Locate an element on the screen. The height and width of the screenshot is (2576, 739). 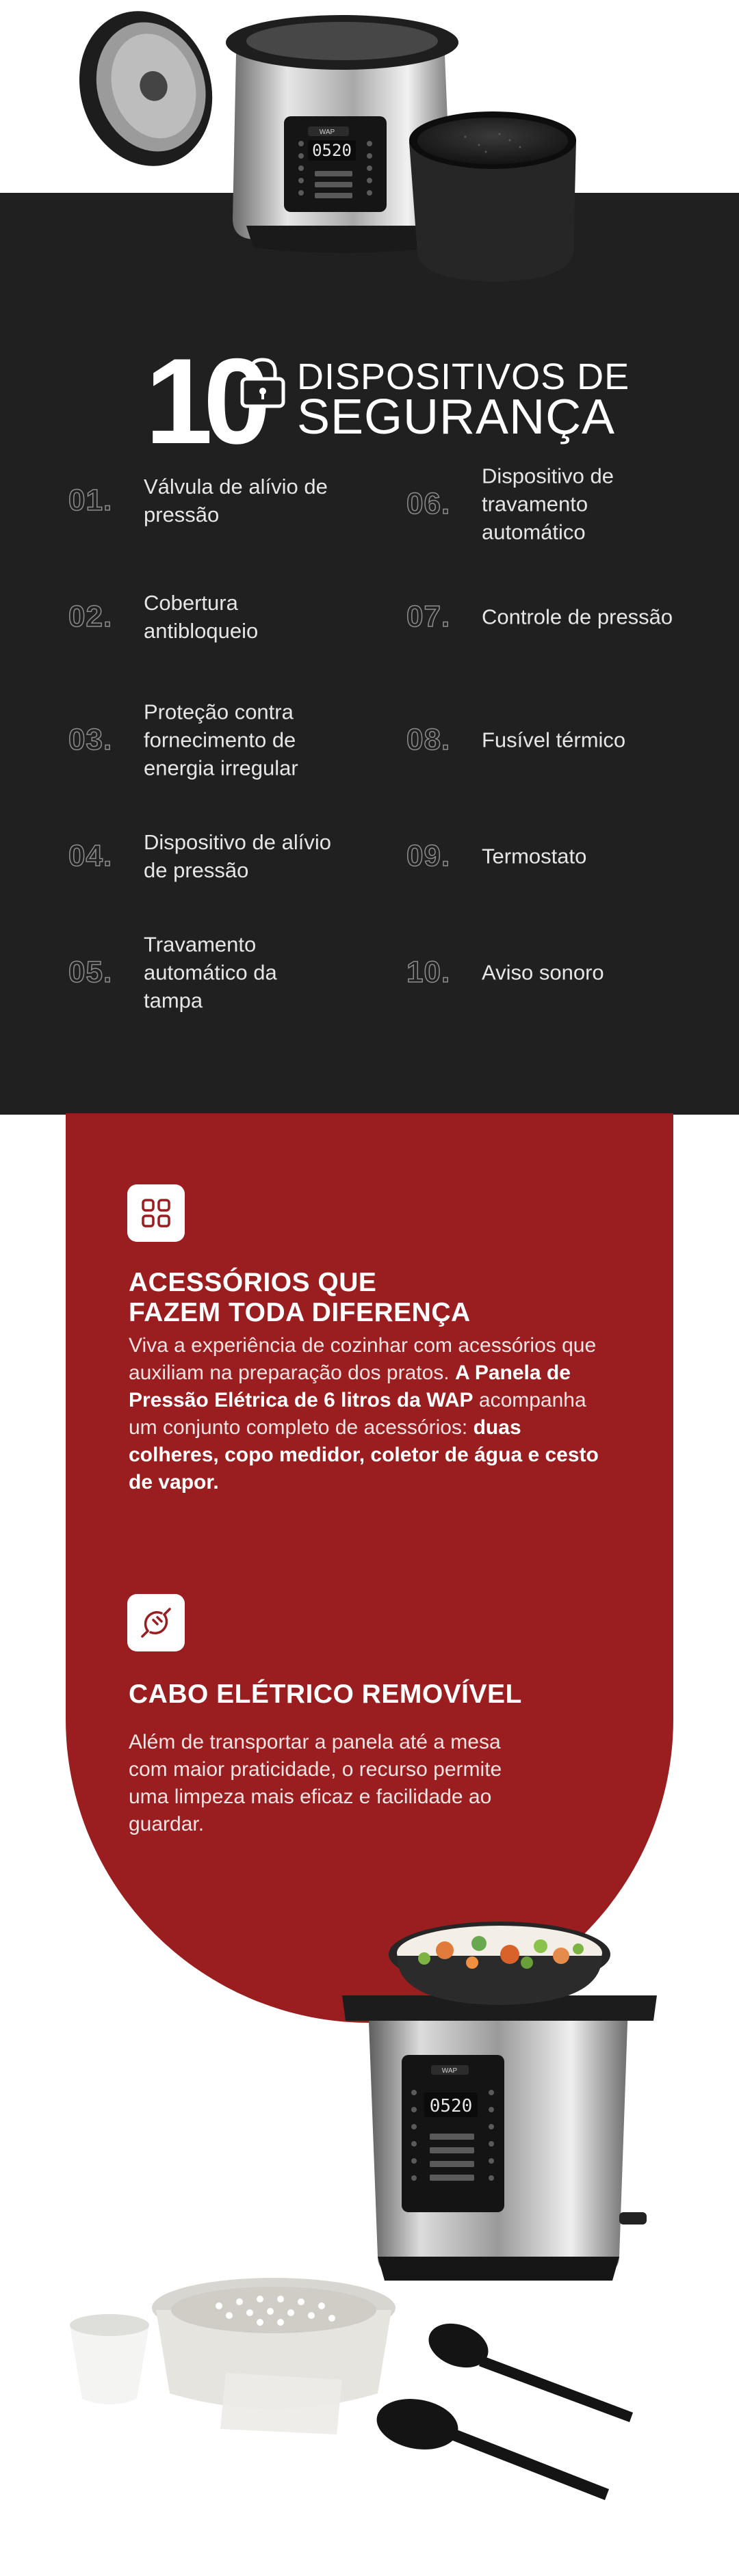
brand-logo-bottom: WAP is located at coordinates (450, 2071).